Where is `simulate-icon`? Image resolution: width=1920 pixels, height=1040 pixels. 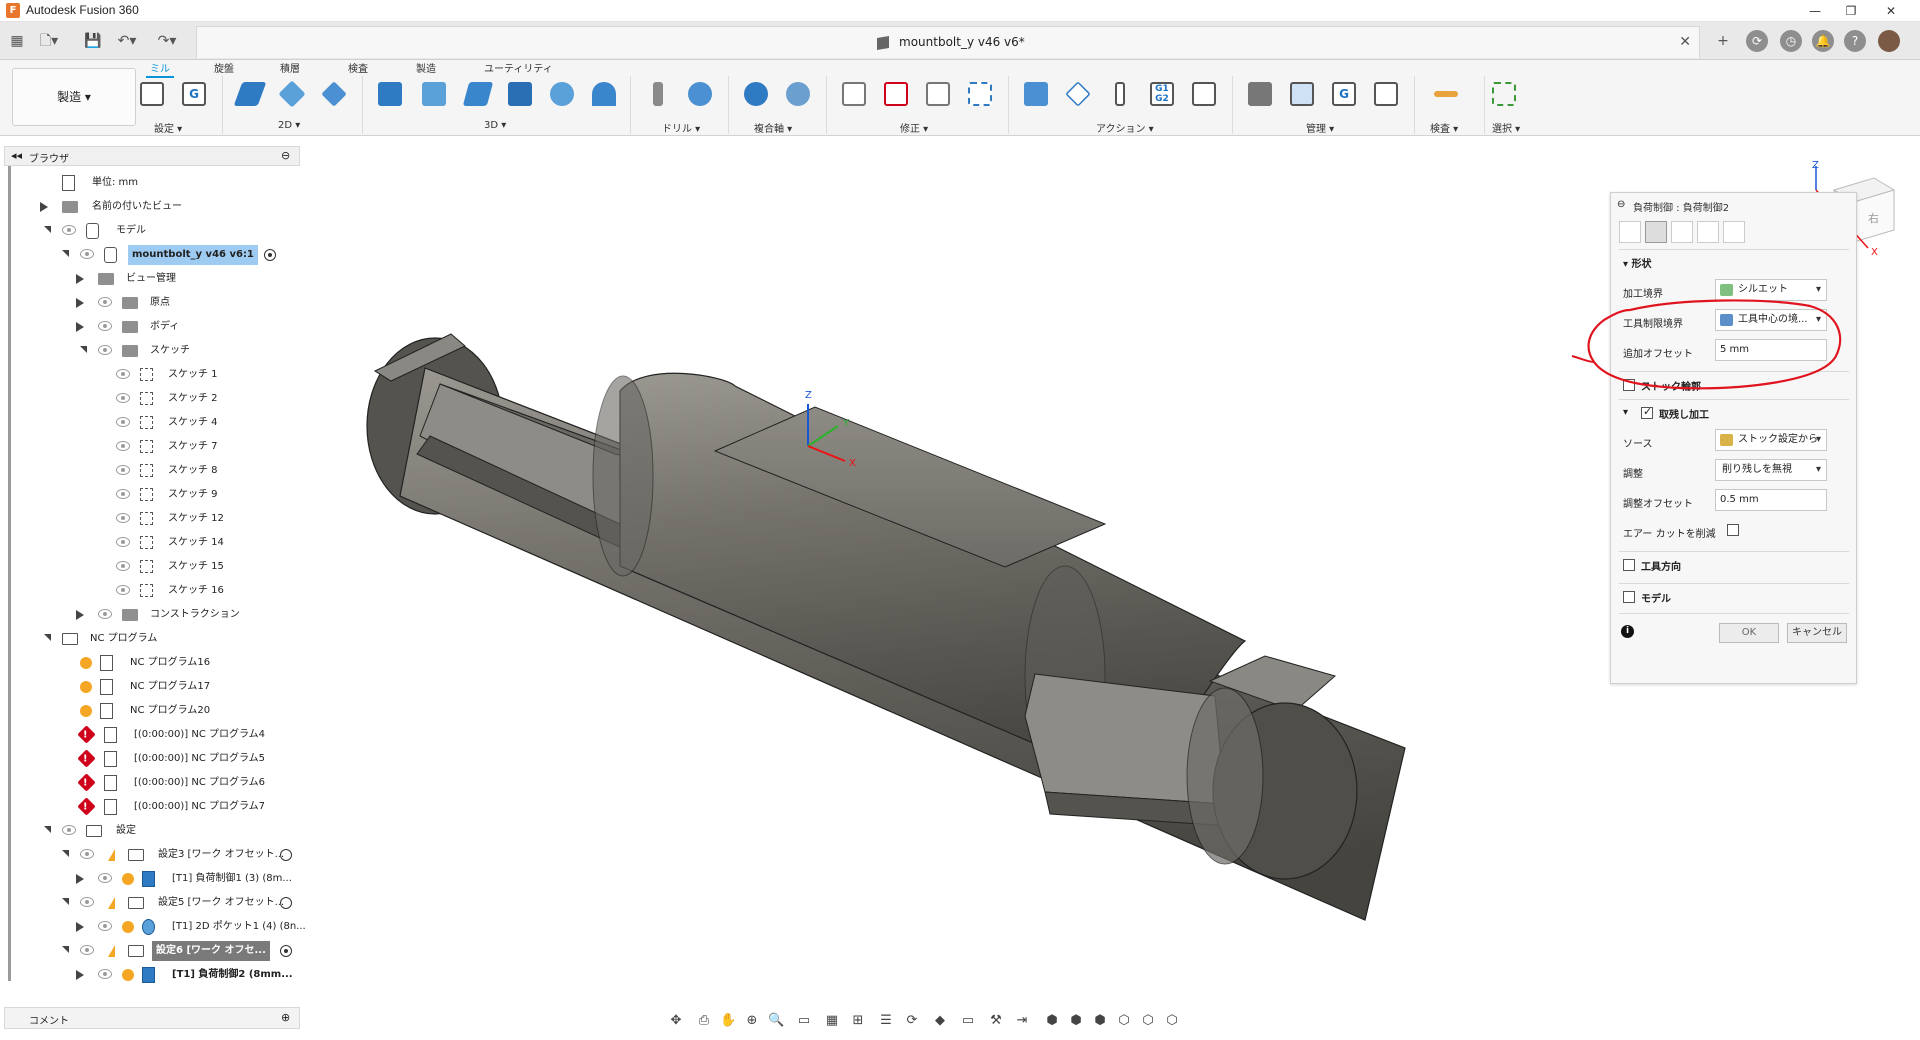
simulate-icon is located at coordinates (1036, 94).